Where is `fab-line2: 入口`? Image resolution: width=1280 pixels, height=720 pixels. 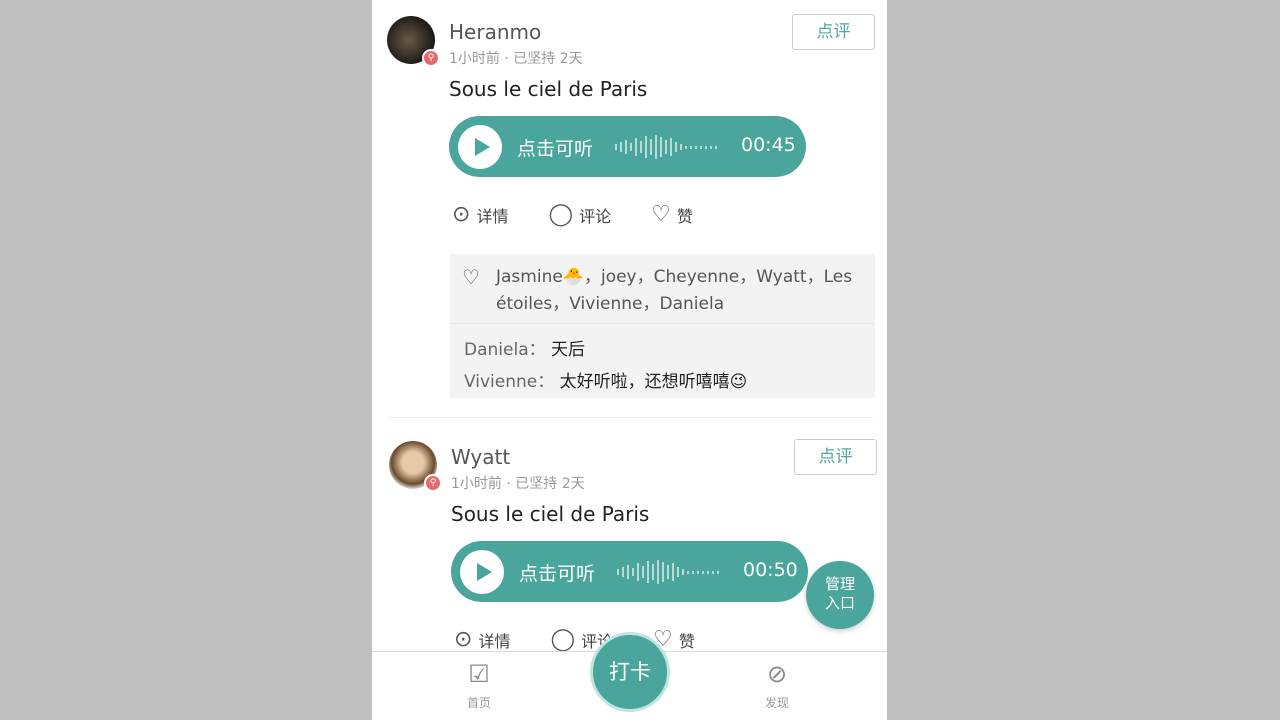 fab-line2: 入口 is located at coordinates (839, 603).